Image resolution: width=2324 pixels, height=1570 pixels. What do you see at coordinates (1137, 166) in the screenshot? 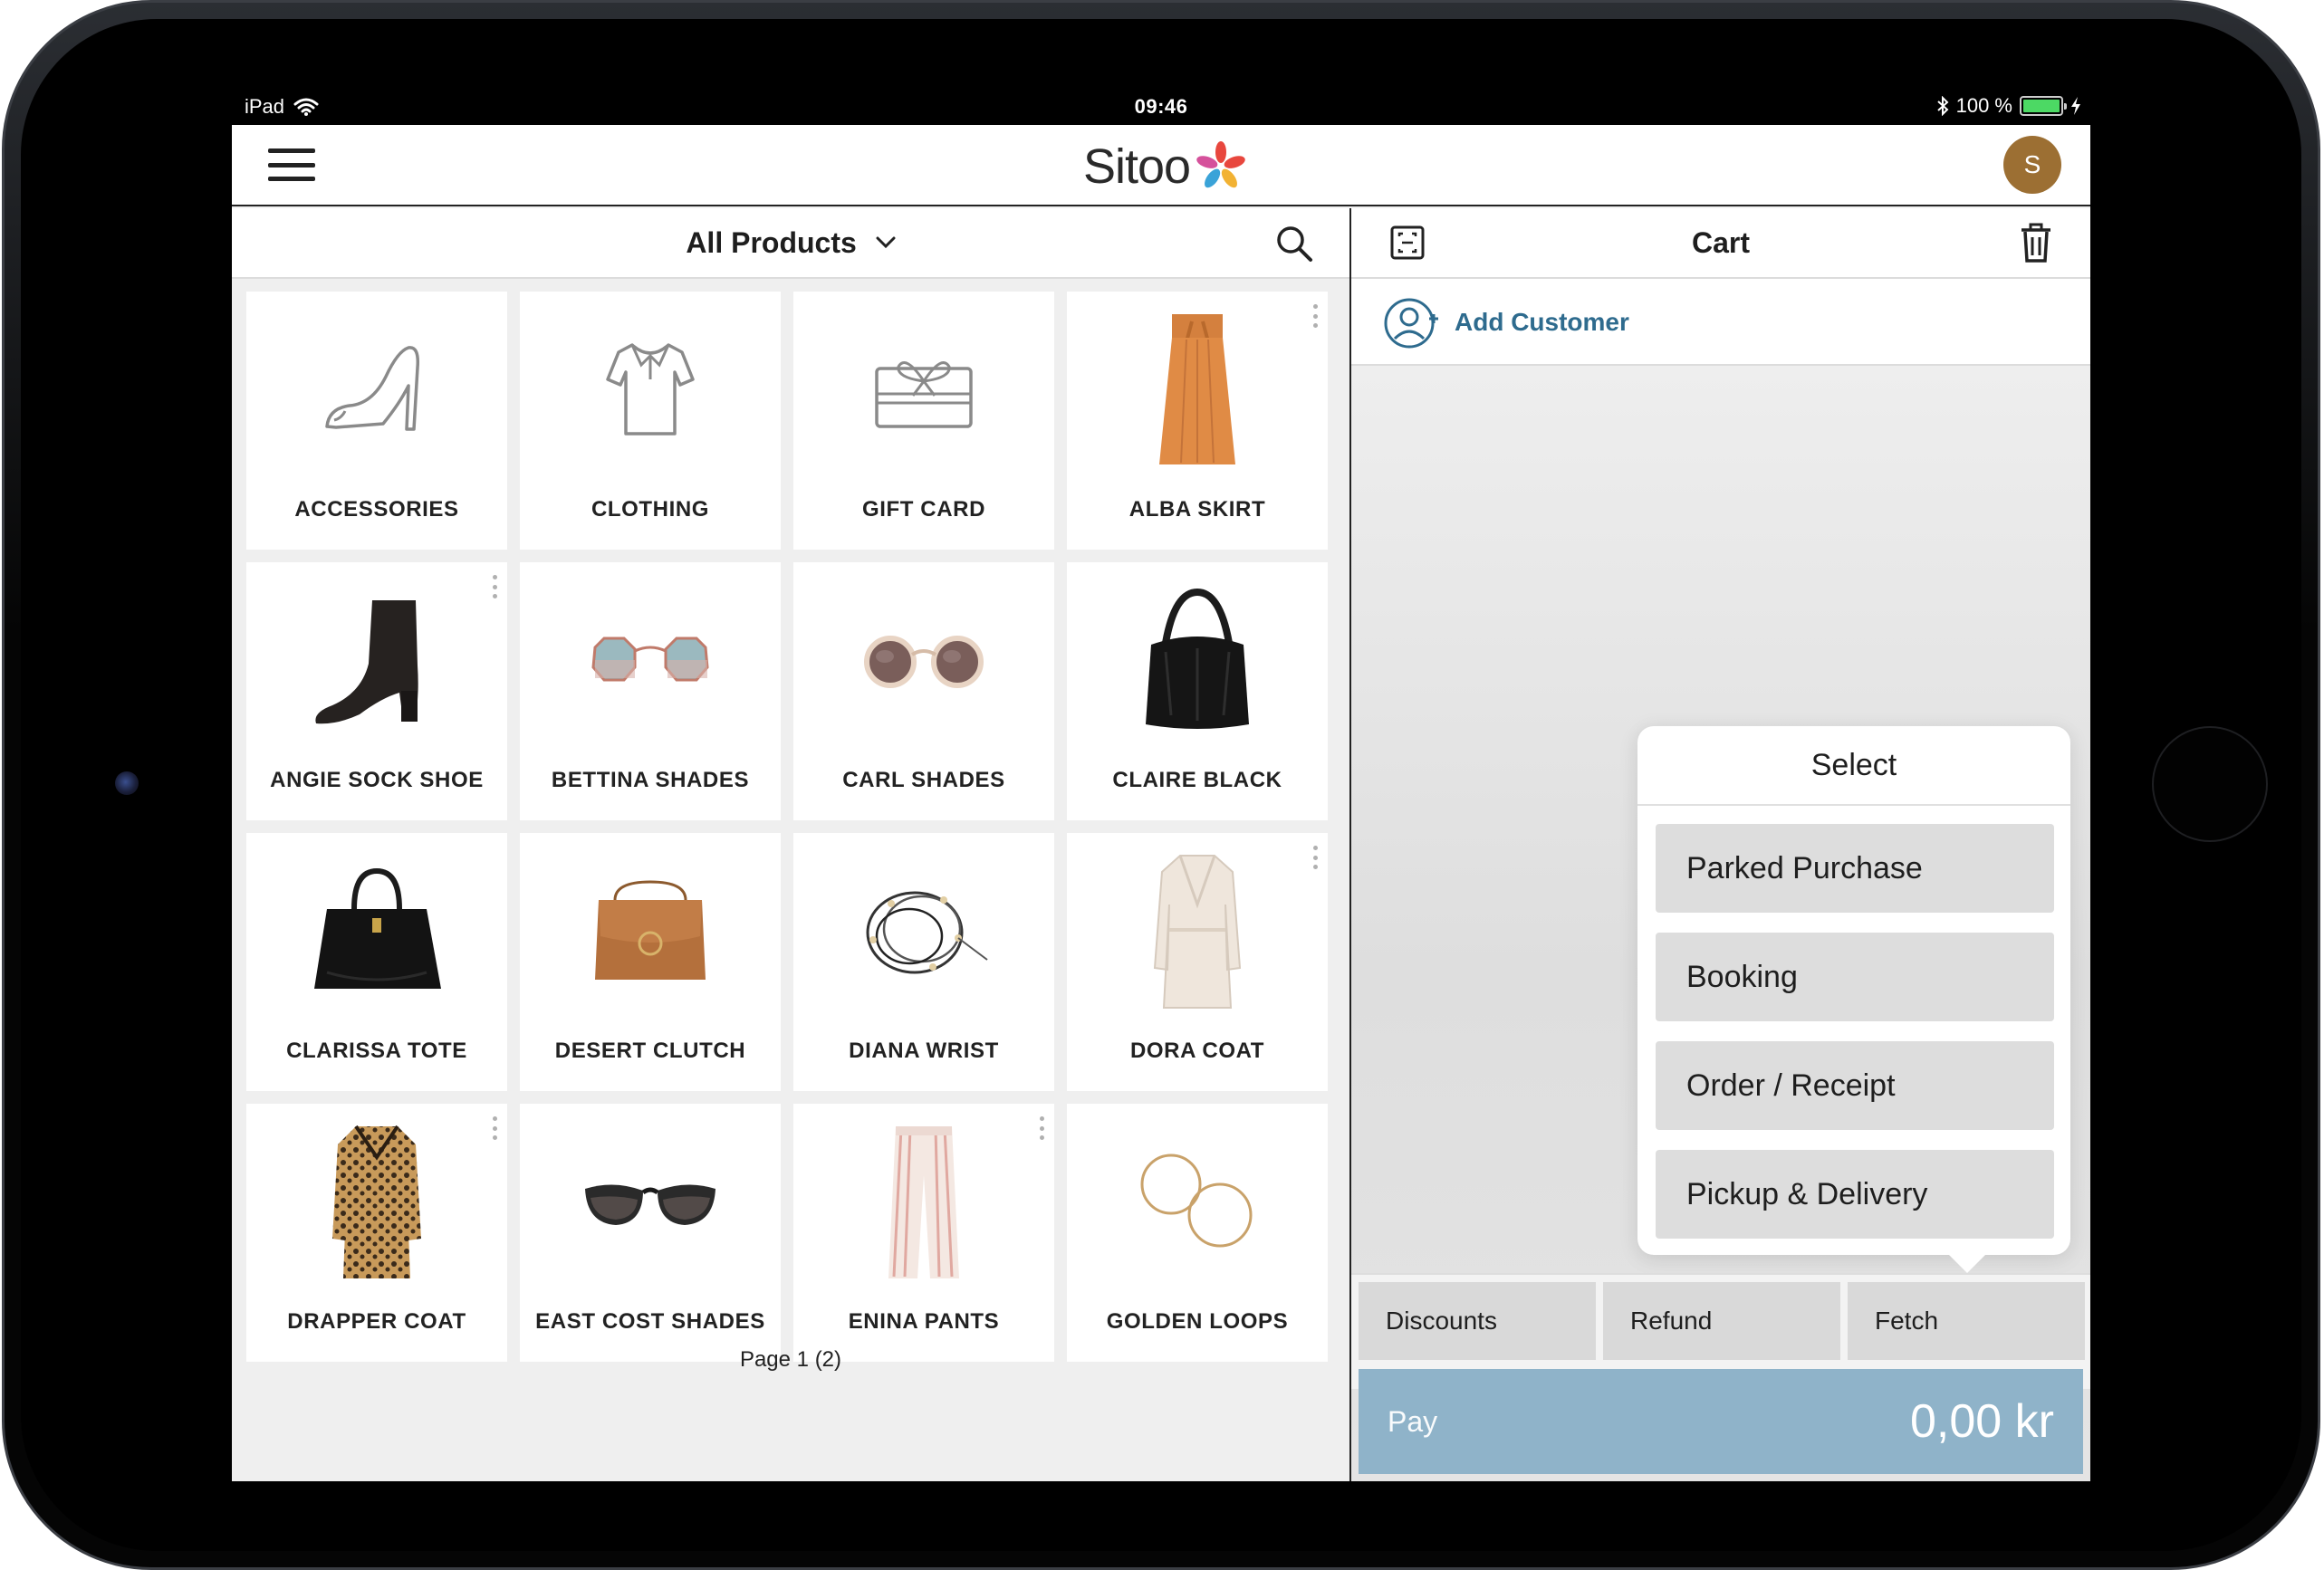
I see `logo-text: Sitoo` at bounding box center [1137, 166].